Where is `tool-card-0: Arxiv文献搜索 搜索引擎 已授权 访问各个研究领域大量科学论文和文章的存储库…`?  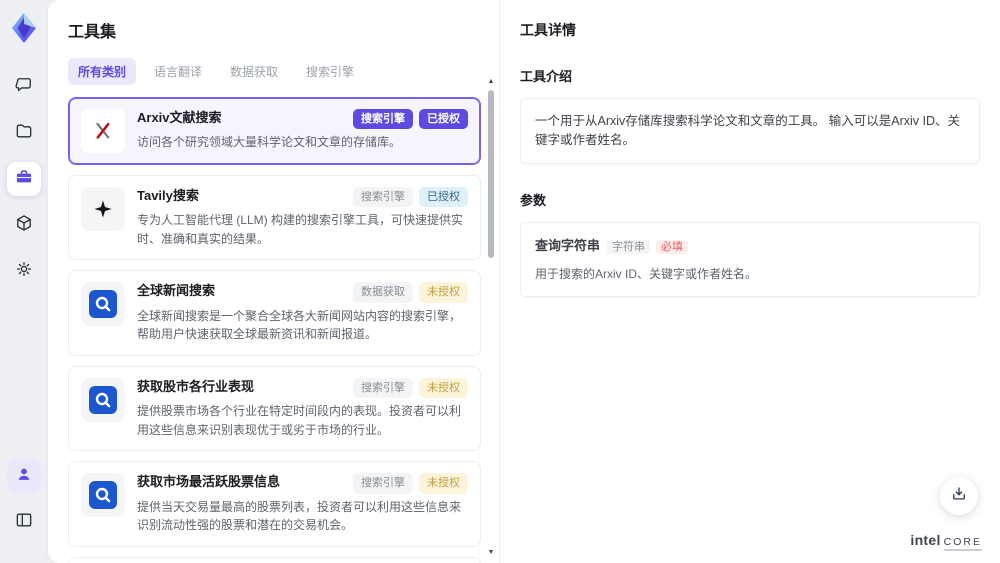 tool-card-0: Arxiv文献搜索 搜索引擎 已授权 访问各个研究领域大量科学论文和文章的存储库… is located at coordinates (274, 131).